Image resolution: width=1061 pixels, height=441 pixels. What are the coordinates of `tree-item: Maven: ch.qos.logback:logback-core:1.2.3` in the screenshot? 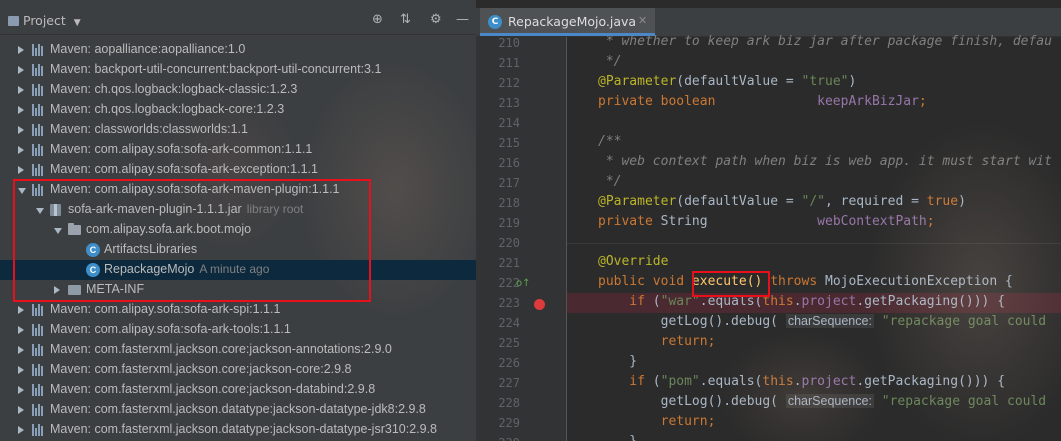 It's located at (238, 110).